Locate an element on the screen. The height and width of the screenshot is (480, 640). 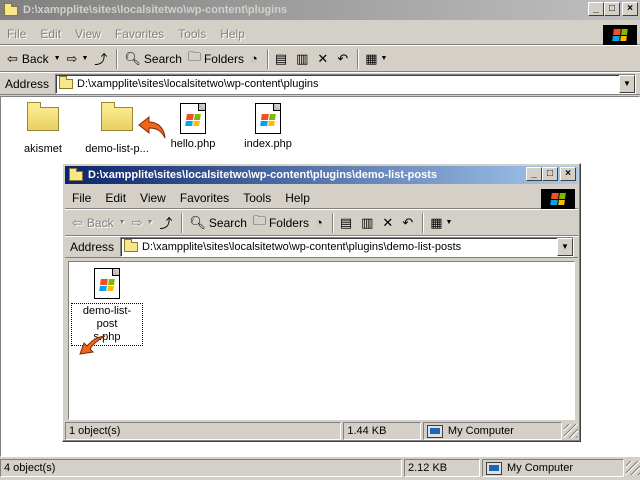
item-label: index.php is located at coordinates (268, 144).